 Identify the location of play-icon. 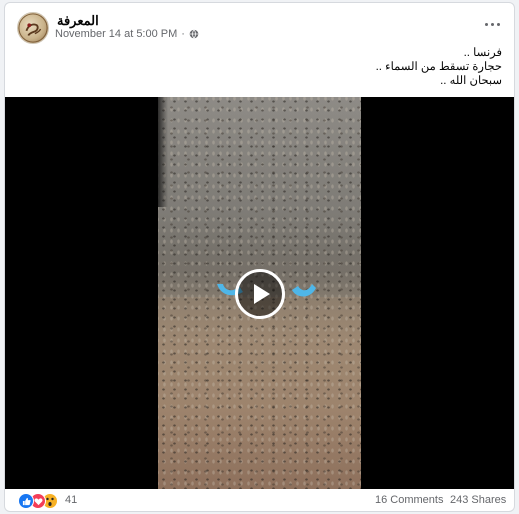
(262, 294).